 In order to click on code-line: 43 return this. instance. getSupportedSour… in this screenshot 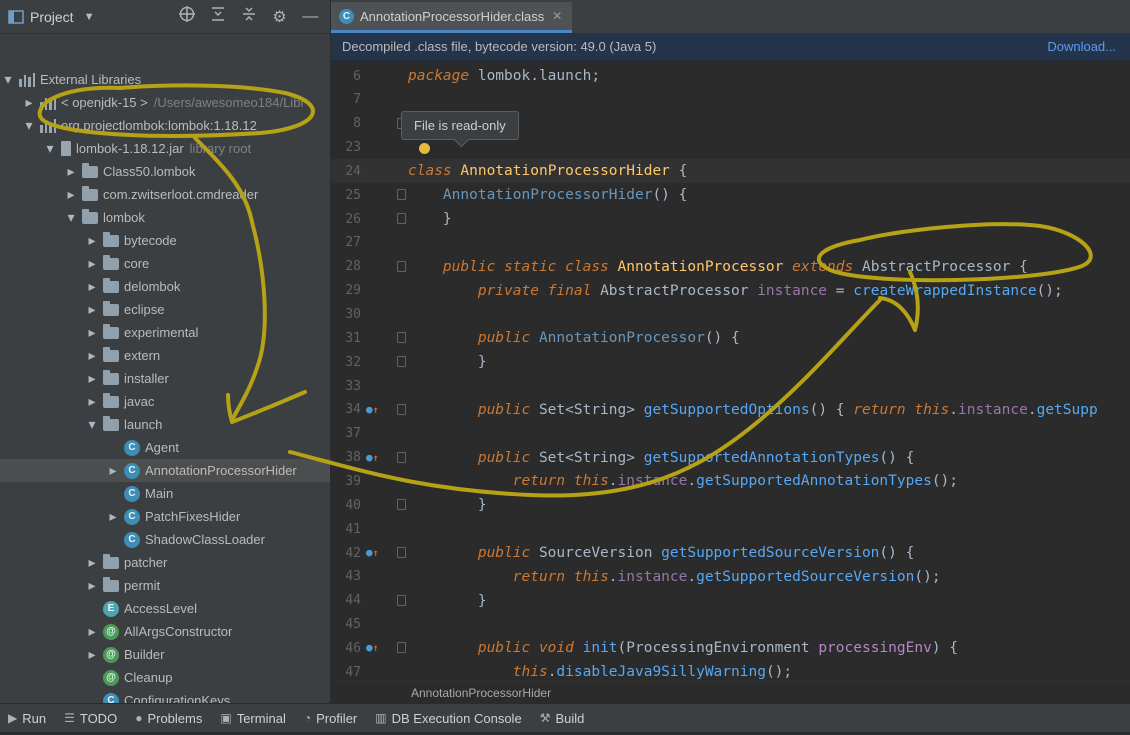, I will do `click(730, 577)`.